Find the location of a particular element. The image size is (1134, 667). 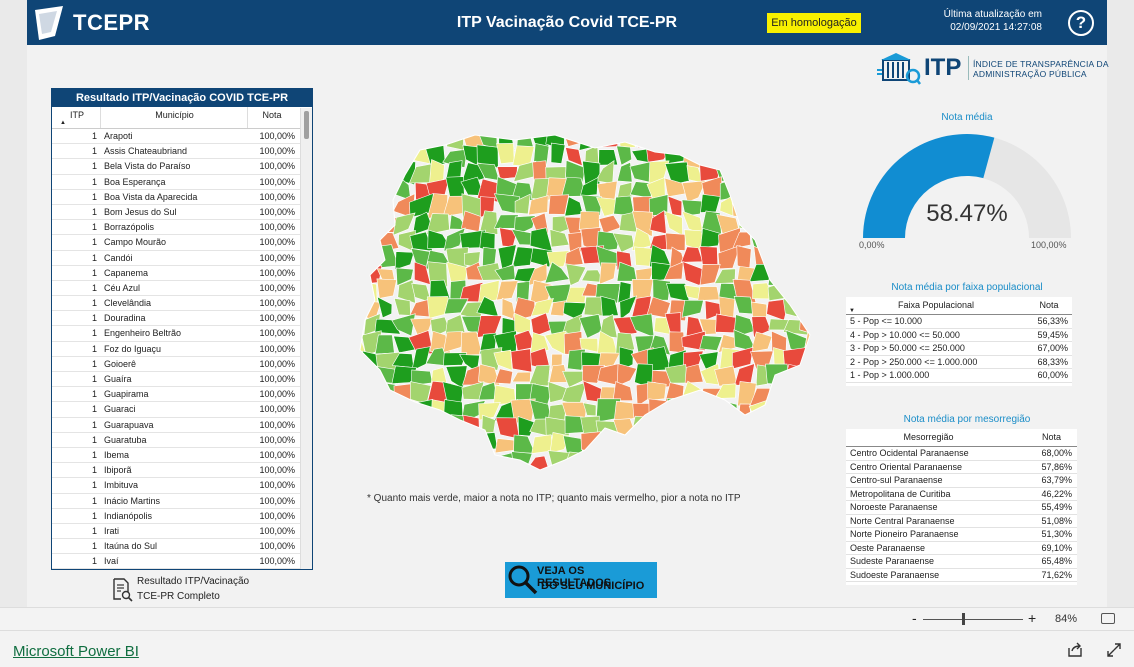

sort-descending-icon: ▼ is located at coordinates (852, 311).